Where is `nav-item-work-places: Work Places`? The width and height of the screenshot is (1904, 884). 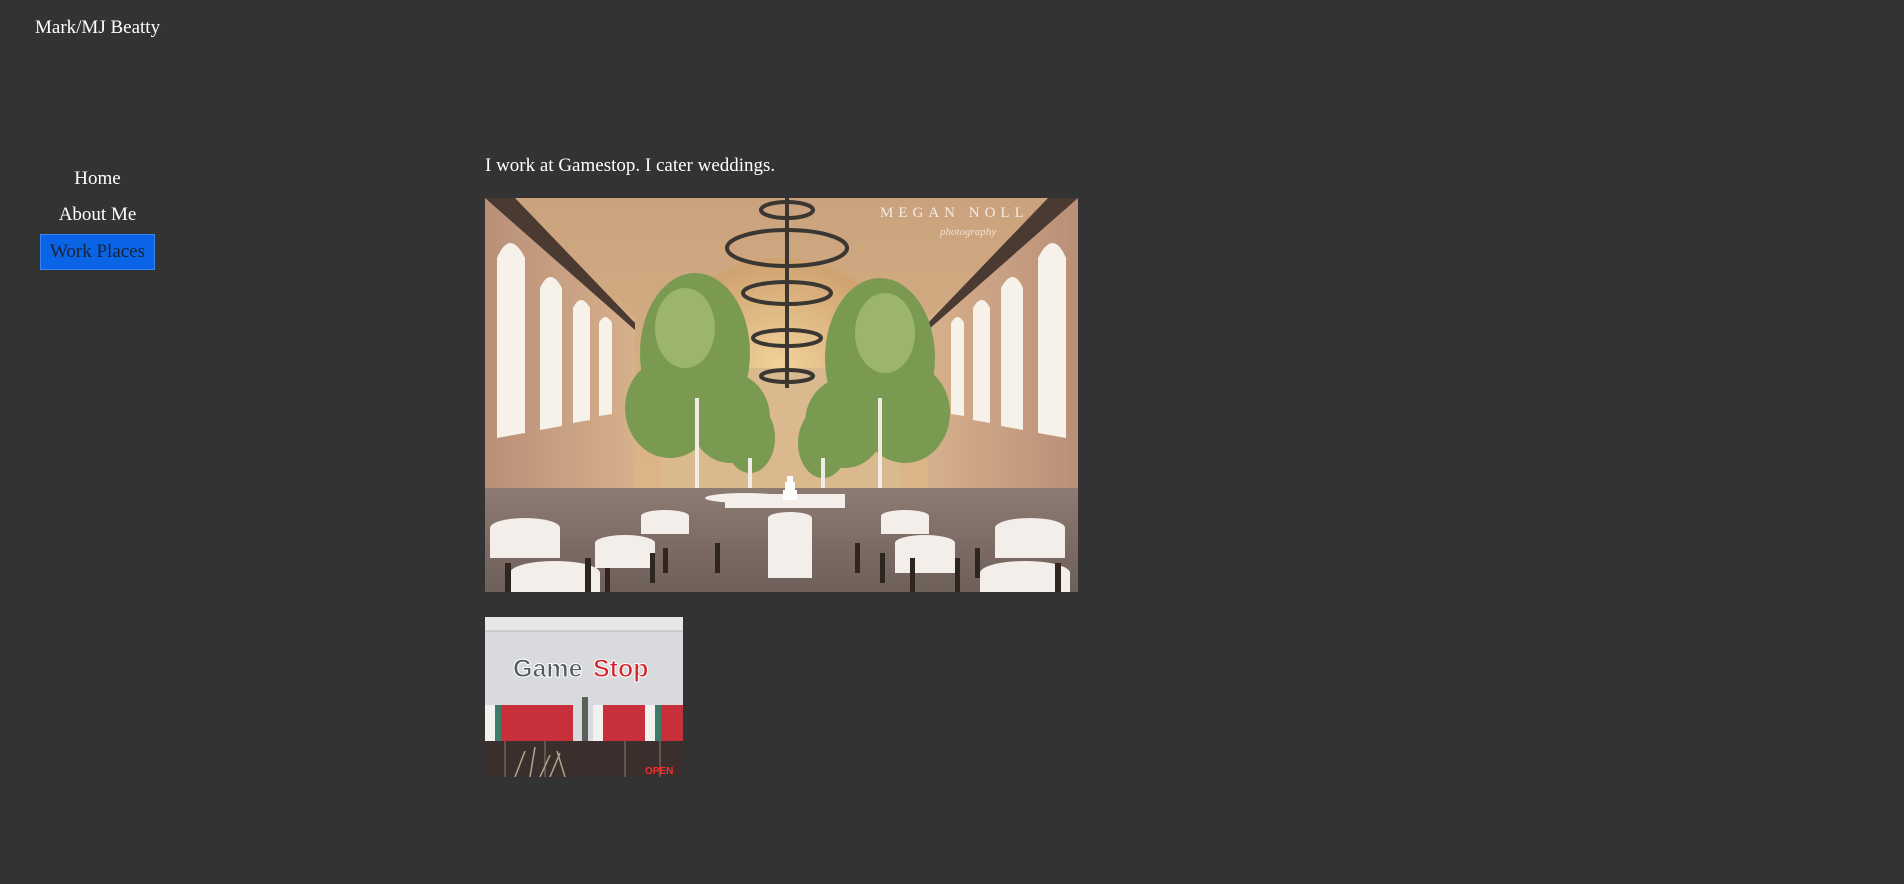 nav-item-work-places: Work Places is located at coordinates (97, 252).